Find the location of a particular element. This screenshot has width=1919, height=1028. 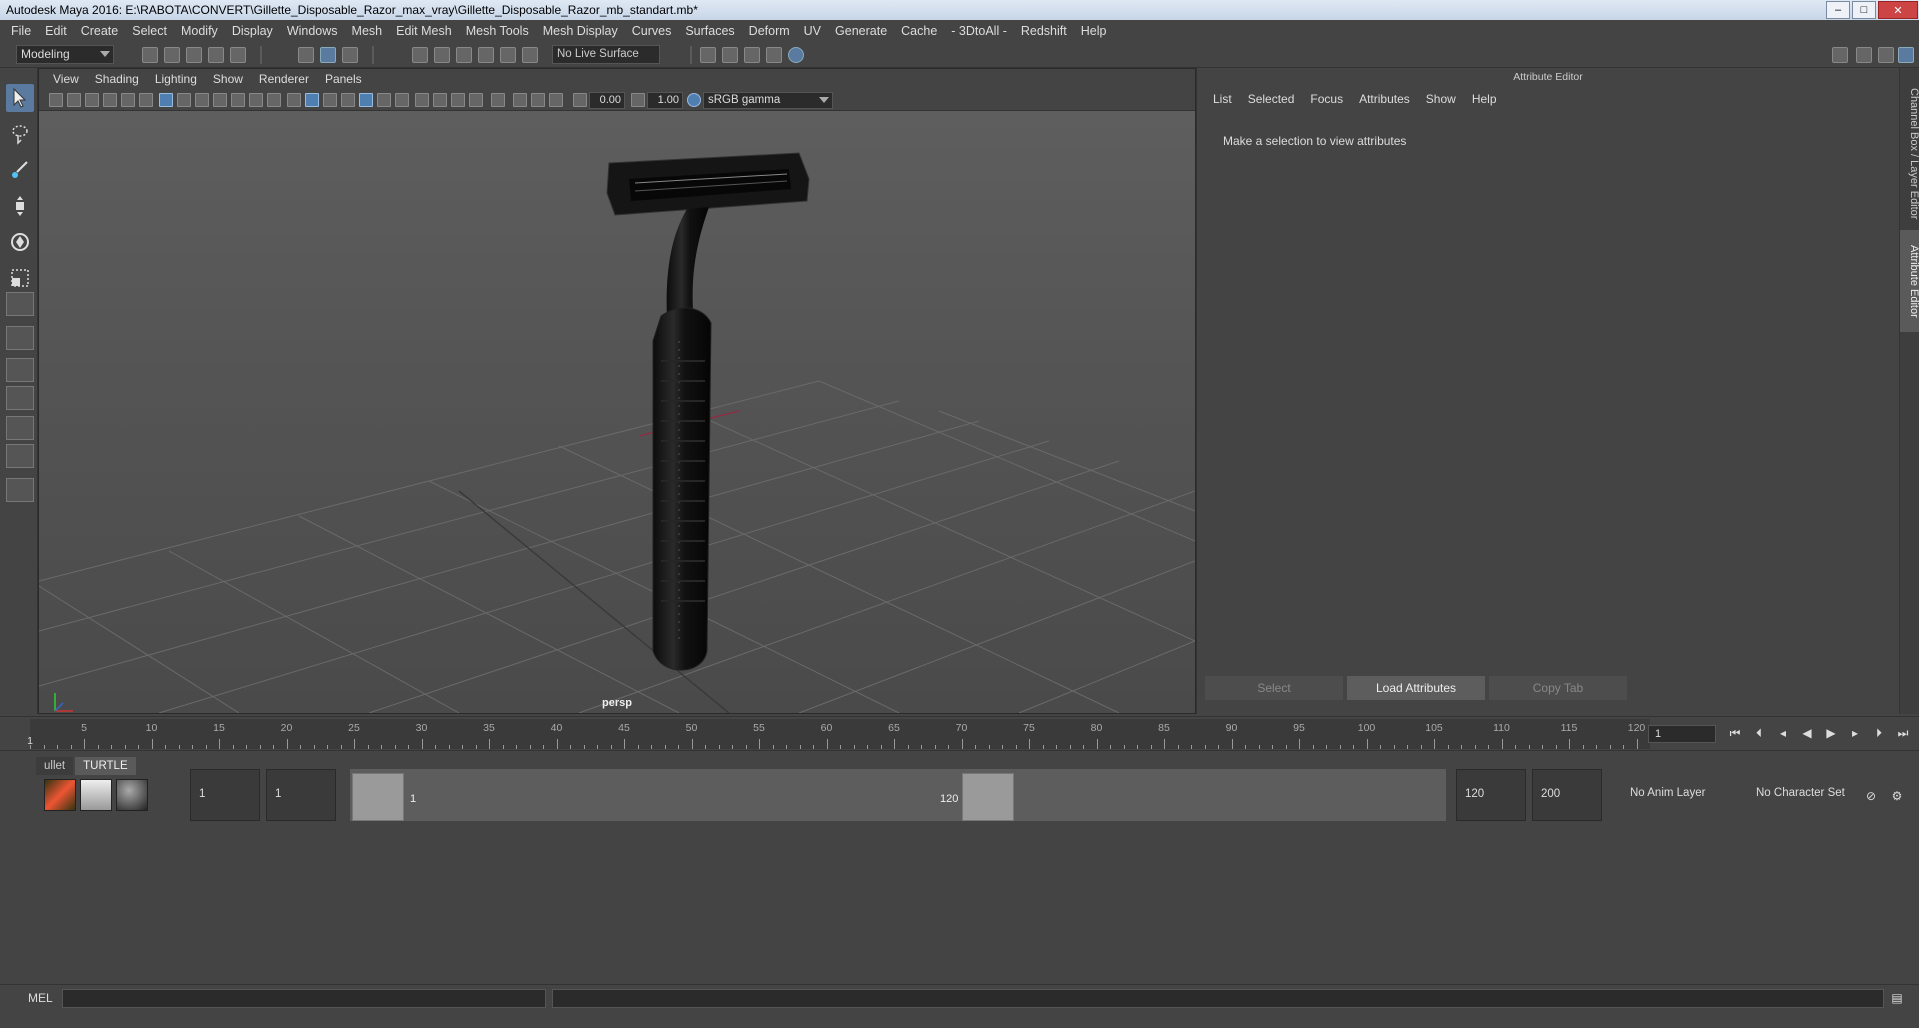

exposure-field: 0.00 is located at coordinates (607, 100).